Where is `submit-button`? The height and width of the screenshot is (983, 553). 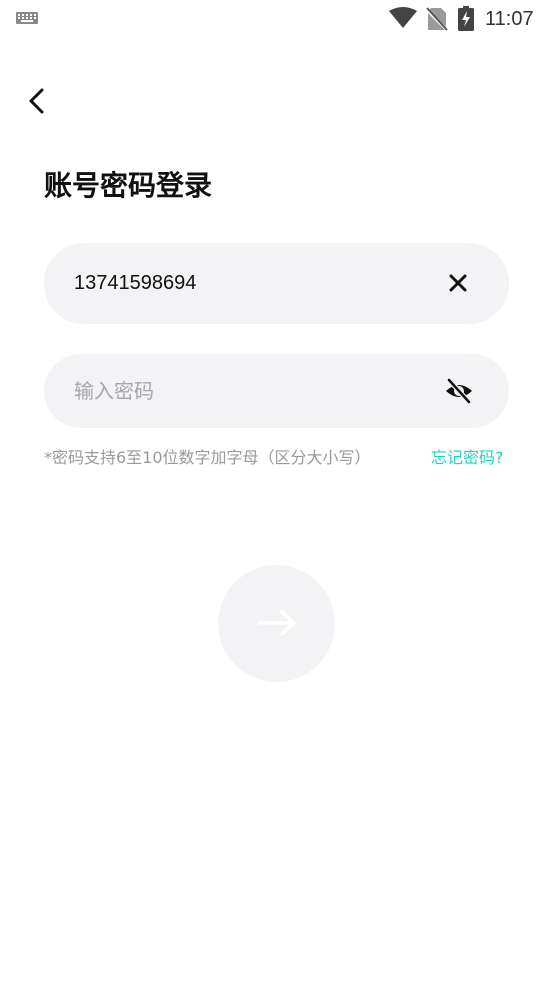 submit-button is located at coordinates (276, 623).